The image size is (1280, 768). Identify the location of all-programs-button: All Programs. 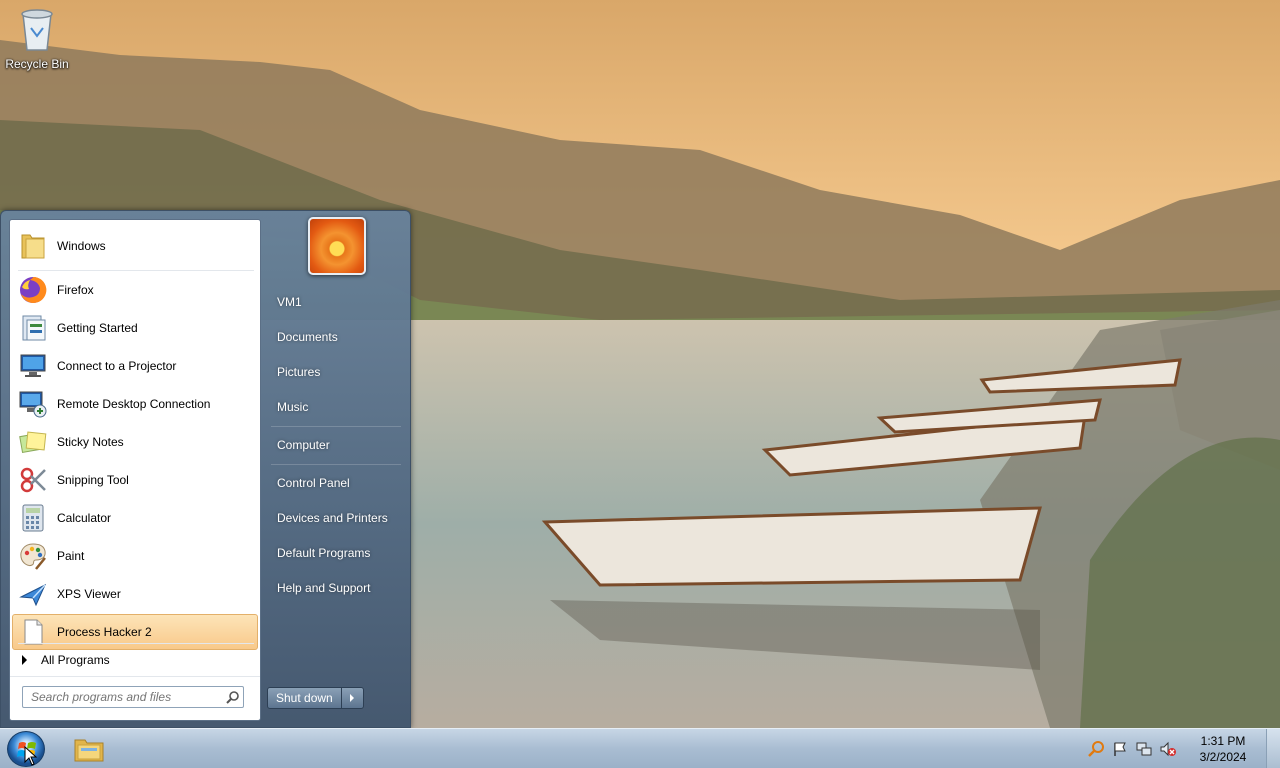
(136, 660).